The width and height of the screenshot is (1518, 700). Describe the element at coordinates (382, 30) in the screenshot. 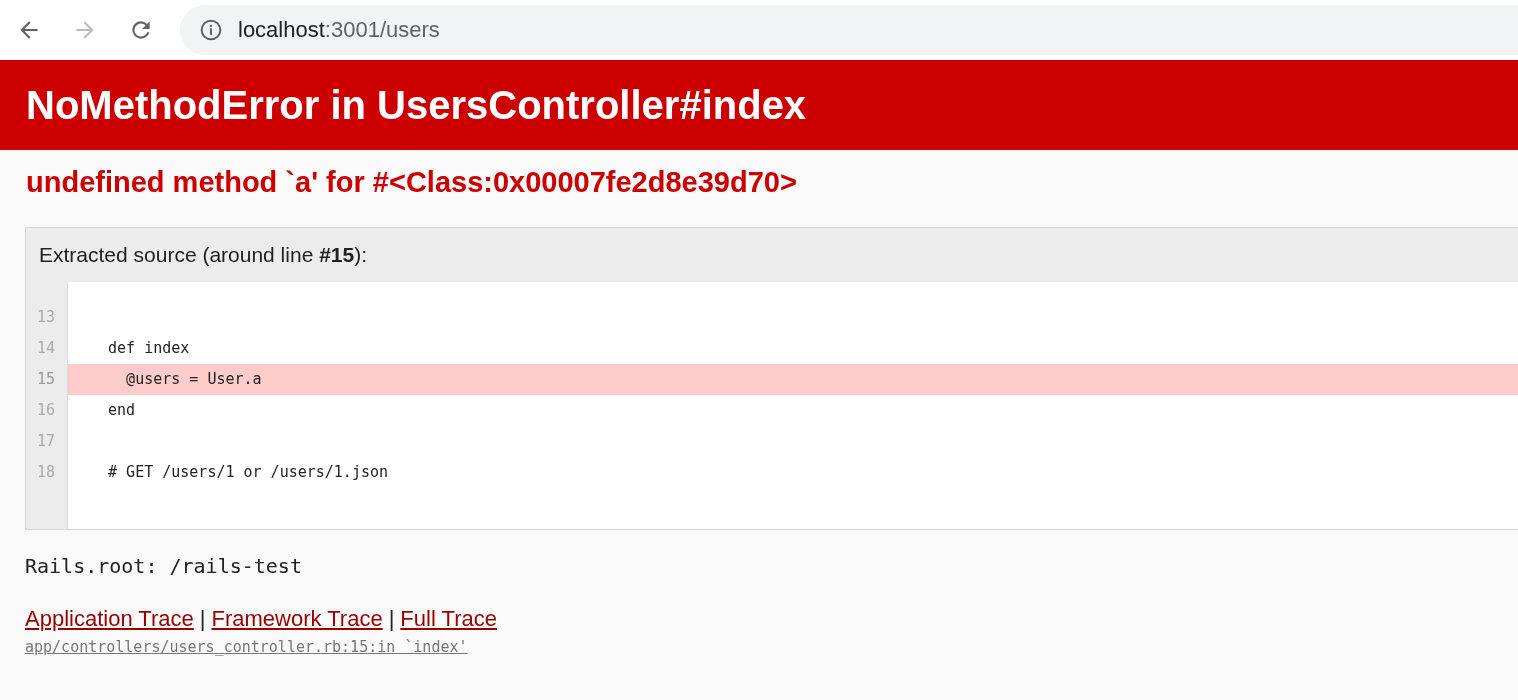

I see `url-path: :3001/users` at that location.